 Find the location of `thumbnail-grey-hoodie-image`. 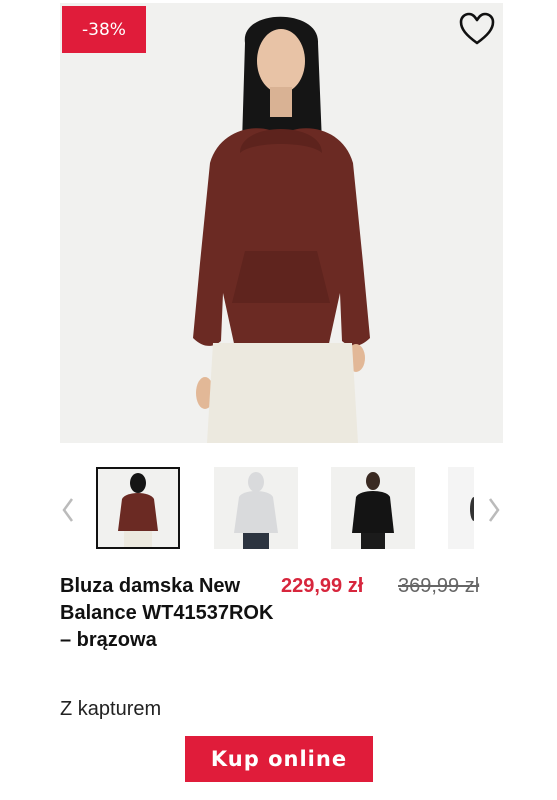

thumbnail-grey-hoodie-image is located at coordinates (256, 508).